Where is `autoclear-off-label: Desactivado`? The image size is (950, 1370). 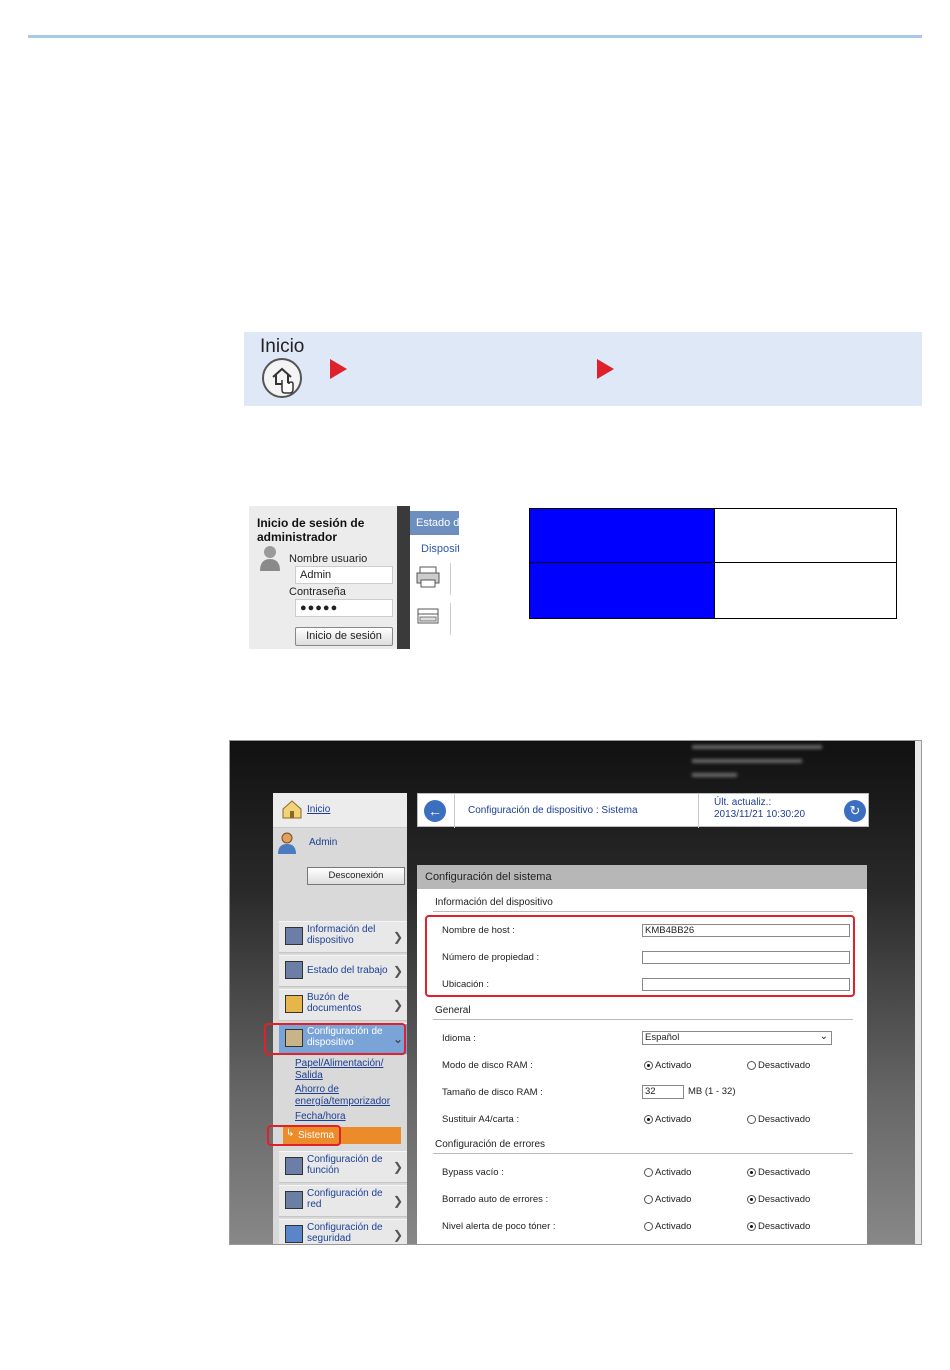
autoclear-off-label: Desactivado is located at coordinates (784, 1199).